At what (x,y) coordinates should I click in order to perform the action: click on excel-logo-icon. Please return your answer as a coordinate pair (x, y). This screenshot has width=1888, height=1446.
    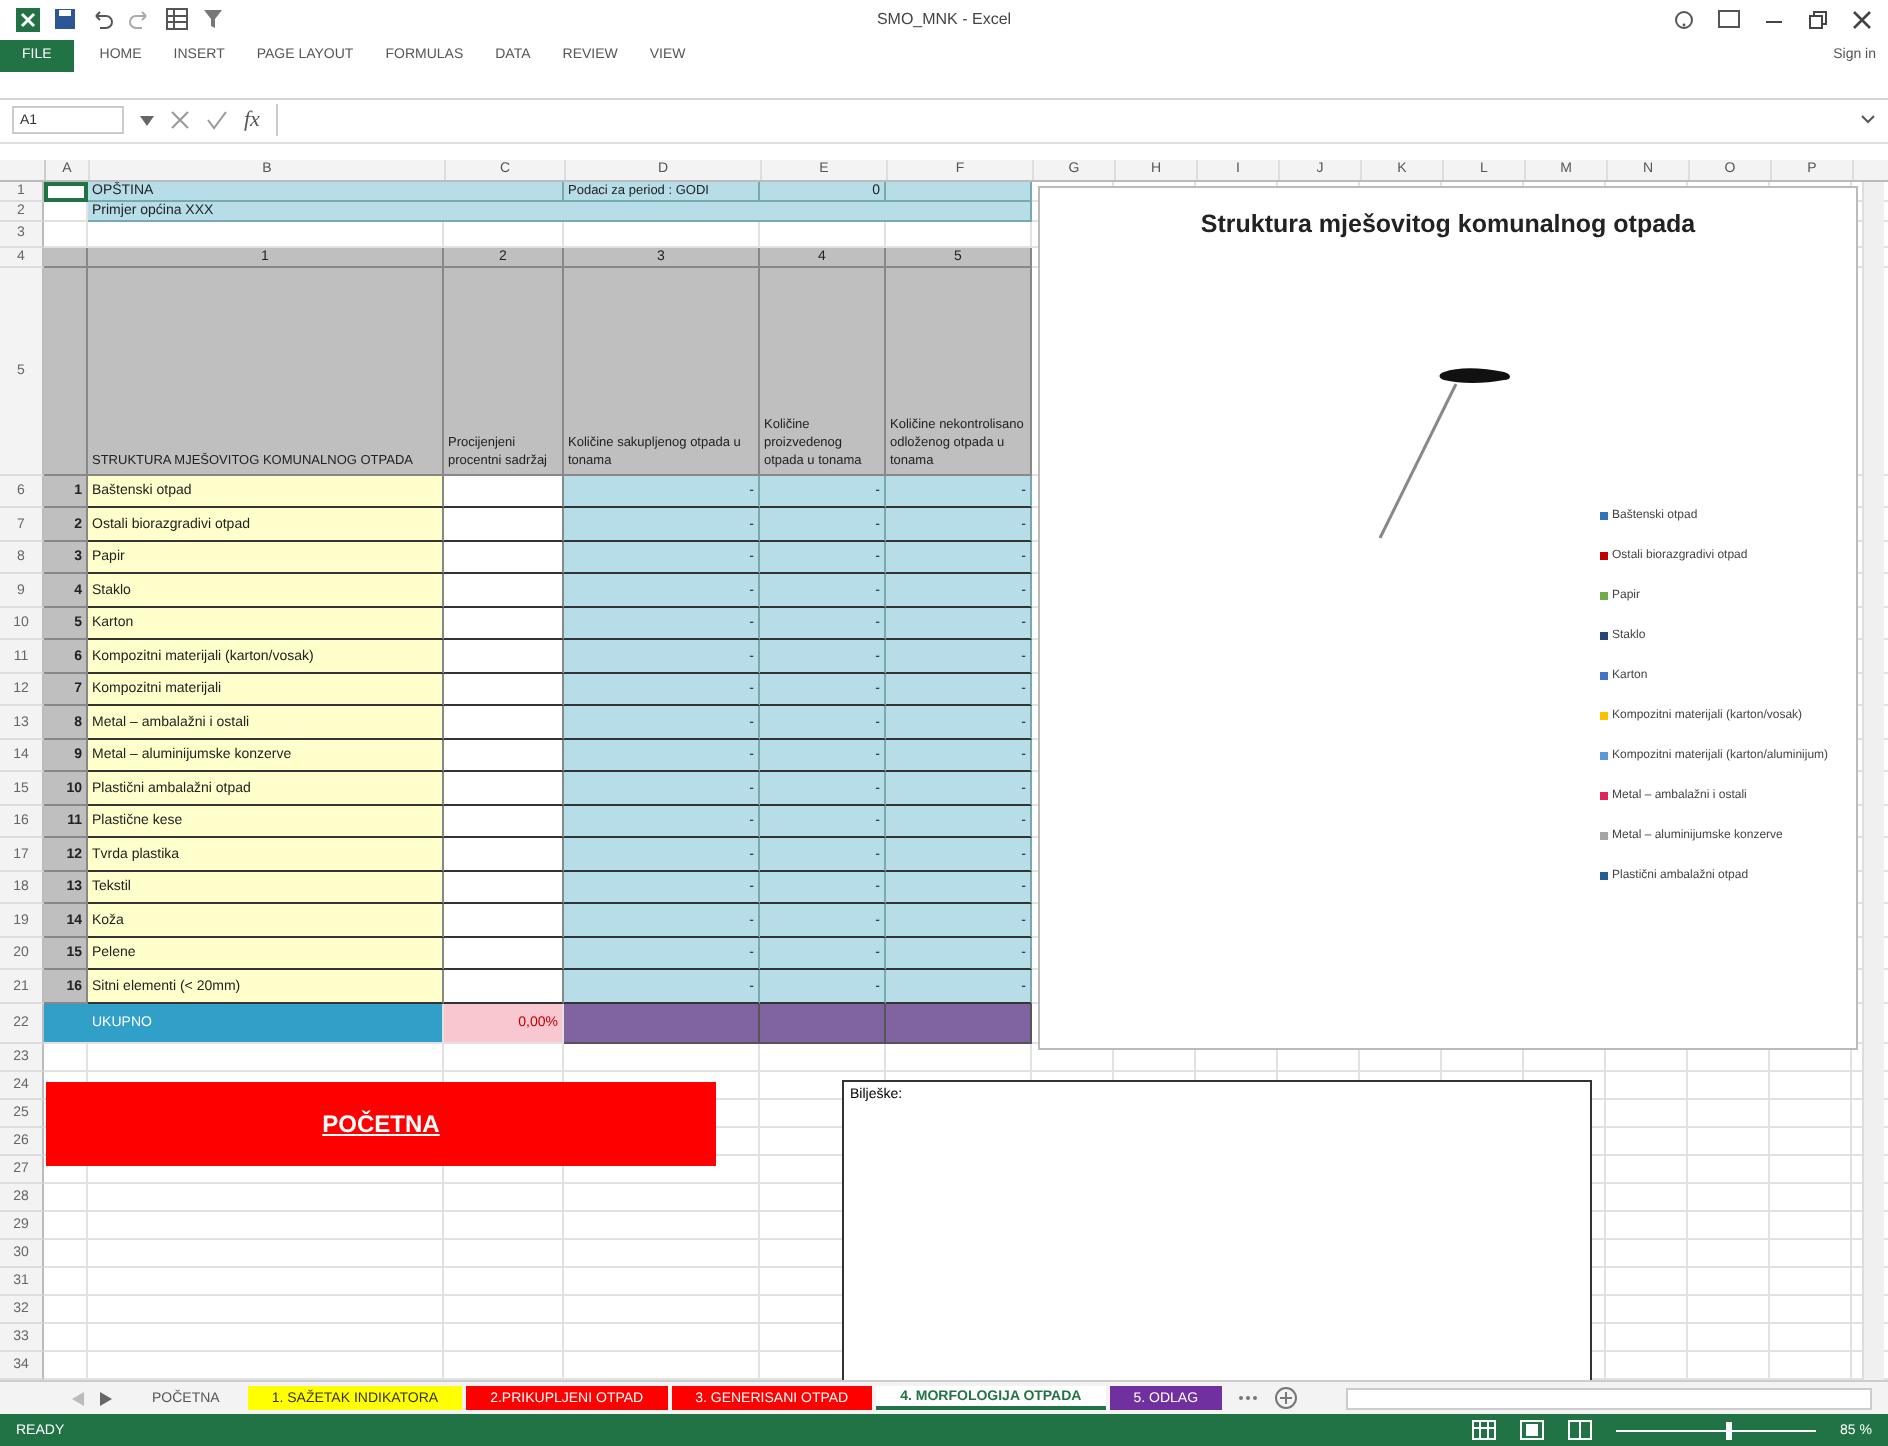
    Looking at the image, I should click on (28, 19).